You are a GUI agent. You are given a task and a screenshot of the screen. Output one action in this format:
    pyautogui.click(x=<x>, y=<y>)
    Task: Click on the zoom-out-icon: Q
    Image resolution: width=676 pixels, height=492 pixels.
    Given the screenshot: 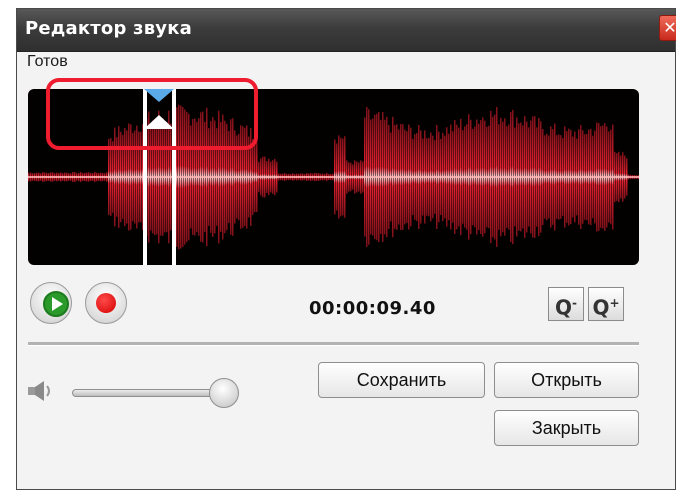 What is the action you would take?
    pyautogui.click(x=564, y=307)
    